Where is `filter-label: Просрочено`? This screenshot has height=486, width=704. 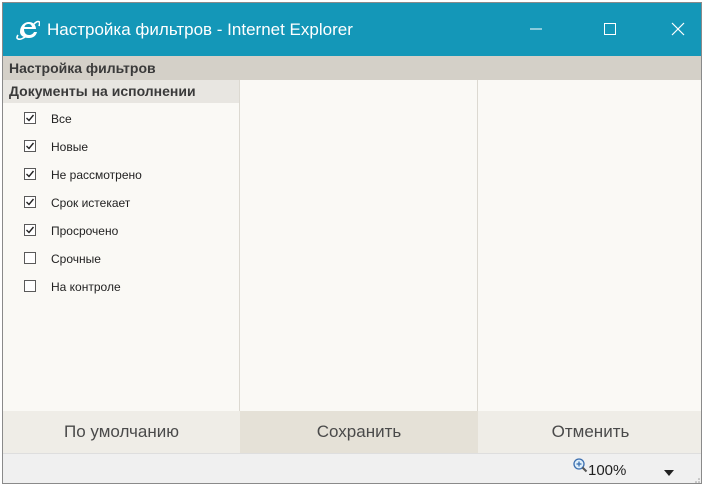
filter-label: Просрочено is located at coordinates (85, 231).